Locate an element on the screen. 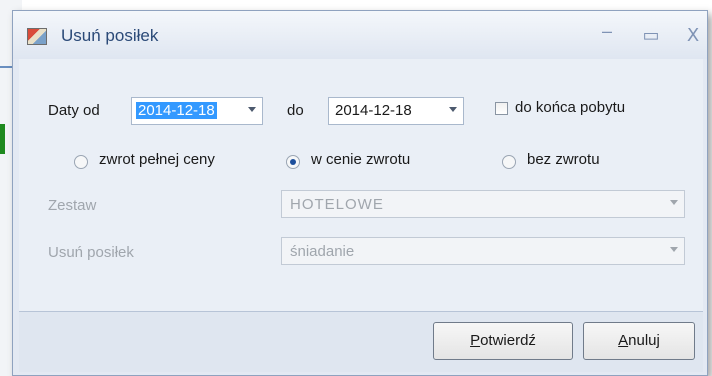 The height and width of the screenshot is (376, 712). radio-no-refund is located at coordinates (509, 162).